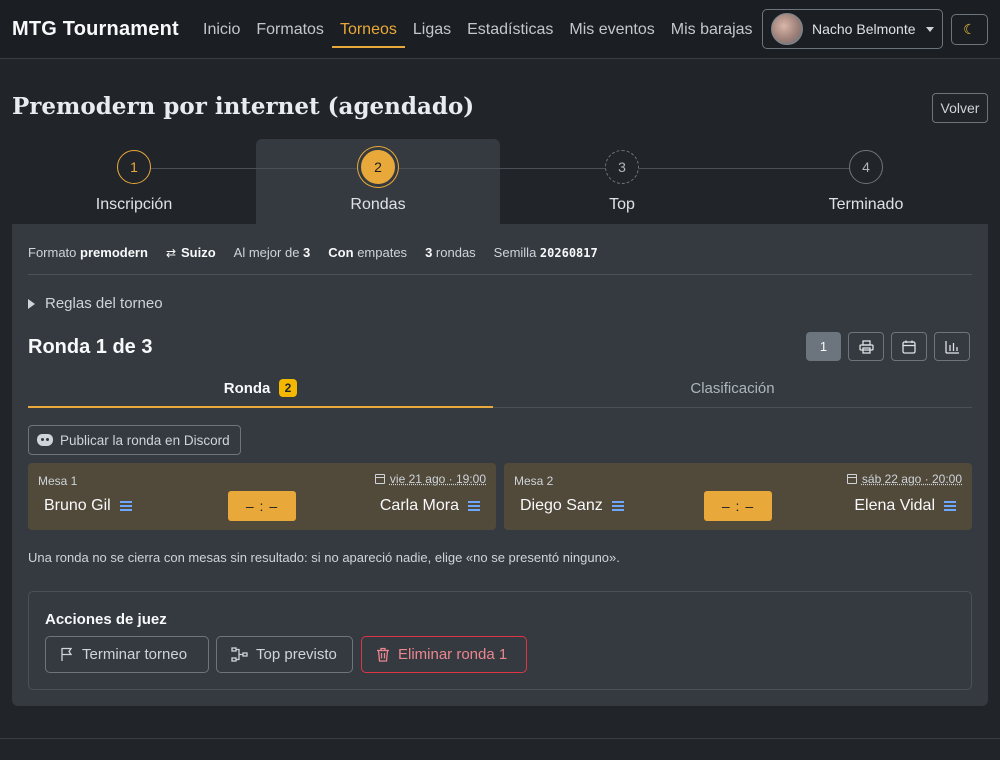  I want to click on step-label: Terminado, so click(866, 204).